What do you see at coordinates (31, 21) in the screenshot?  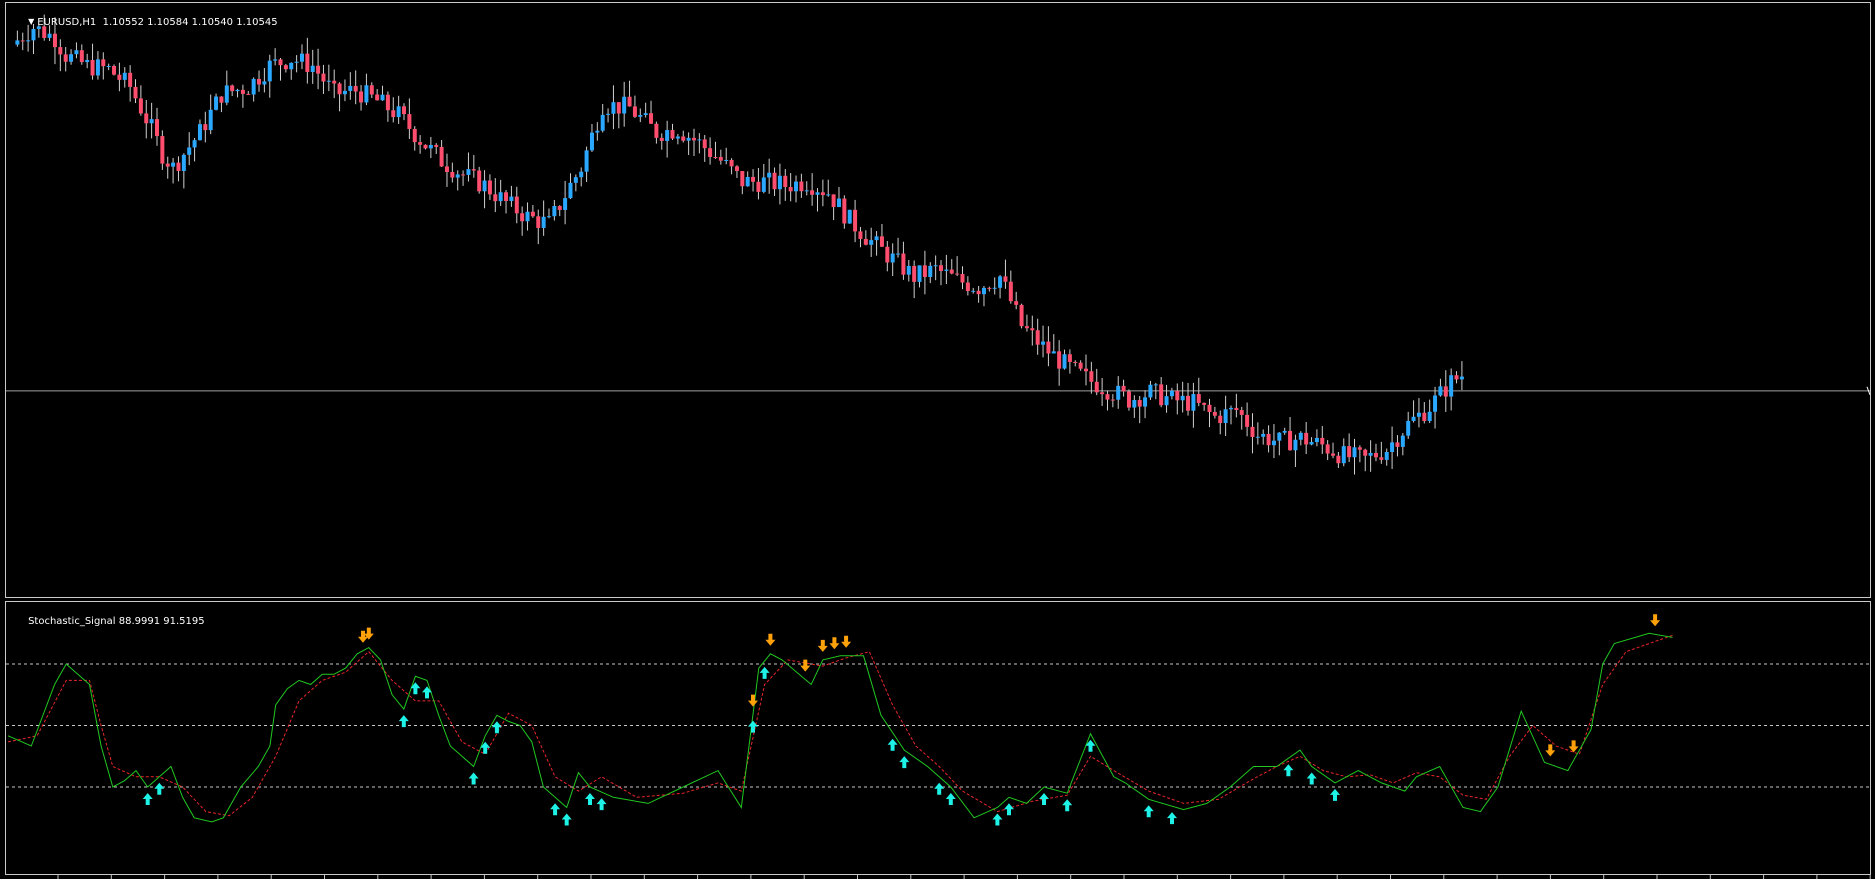 I see `dropdown-triangle-icon: ▼` at bounding box center [31, 21].